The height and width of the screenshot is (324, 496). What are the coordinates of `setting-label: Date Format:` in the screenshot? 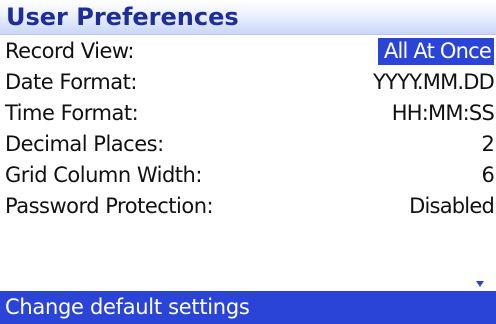 It's located at (71, 82).